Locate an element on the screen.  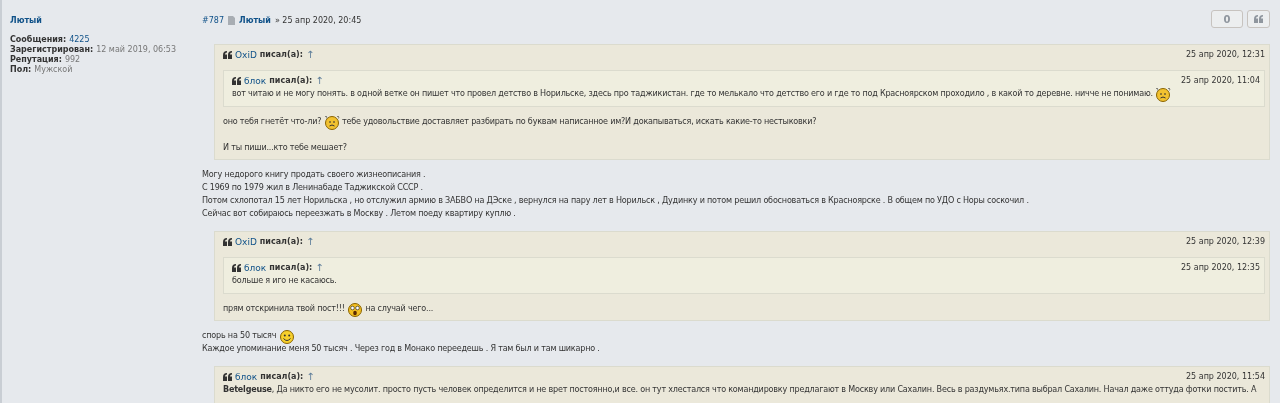
post-text: И ты пиши...кто тебе мешает? is located at coordinates (285, 148).